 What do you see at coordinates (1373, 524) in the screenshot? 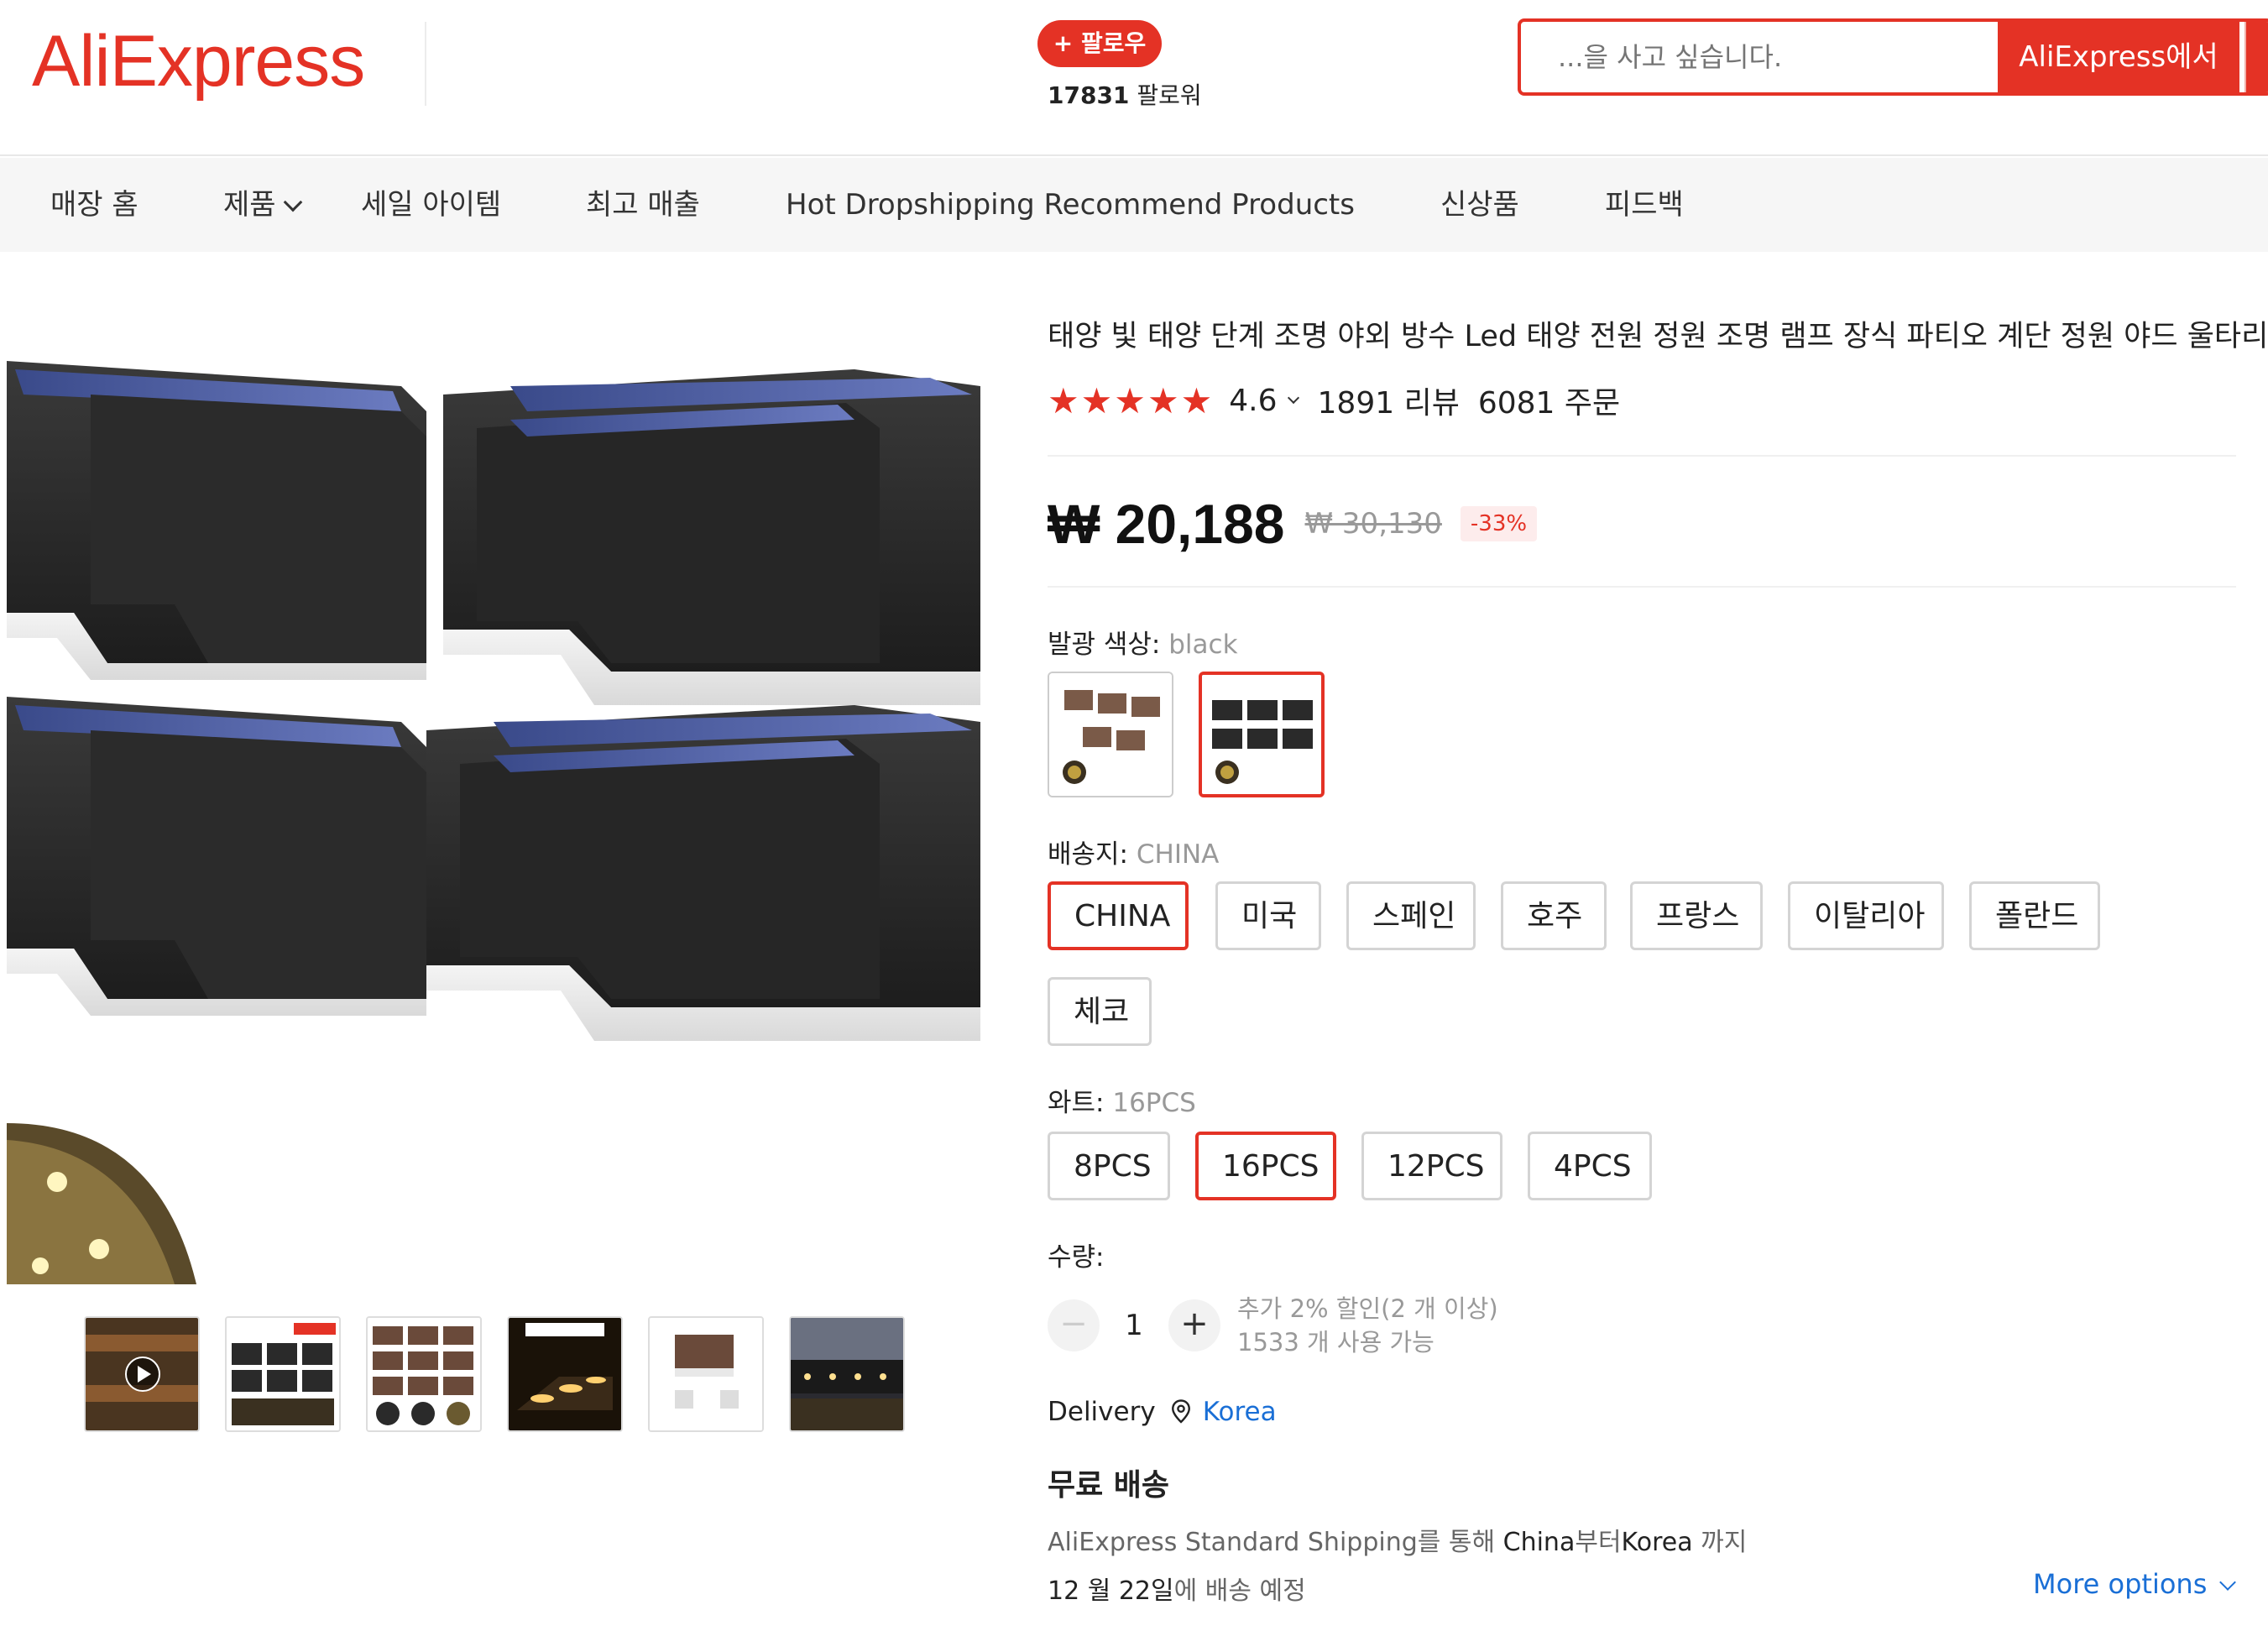
I see `original-price: ₩ 30,130` at bounding box center [1373, 524].